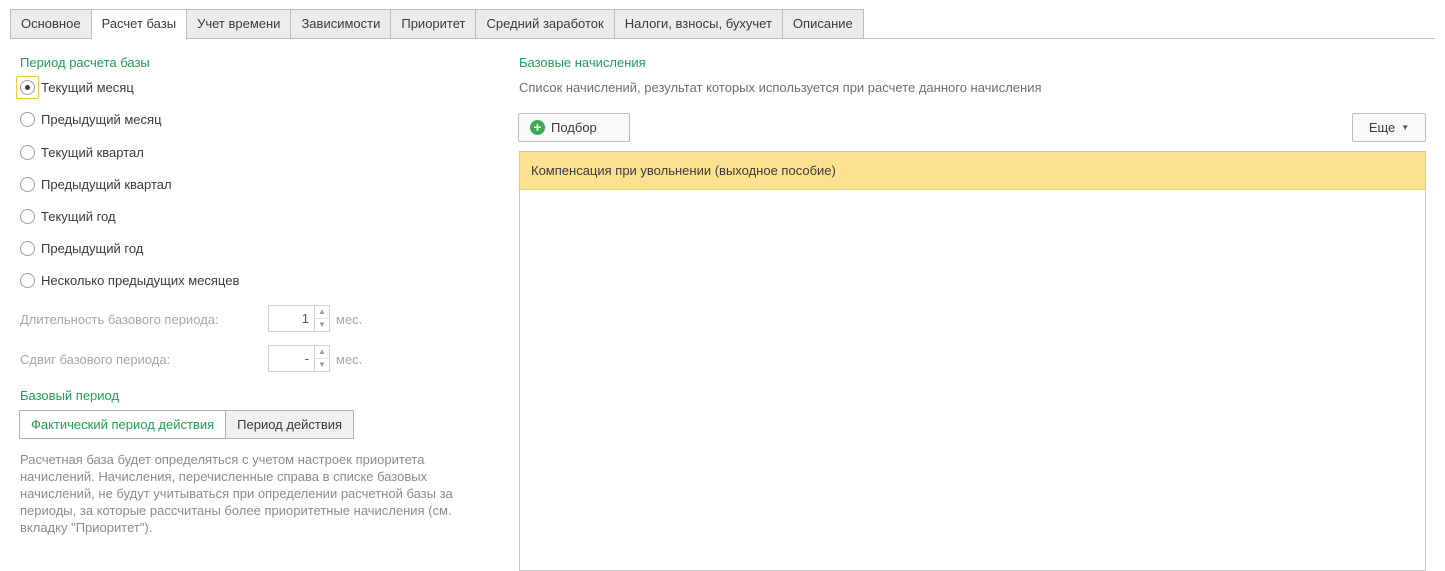  I want to click on tab-description: Описание, so click(822, 24).